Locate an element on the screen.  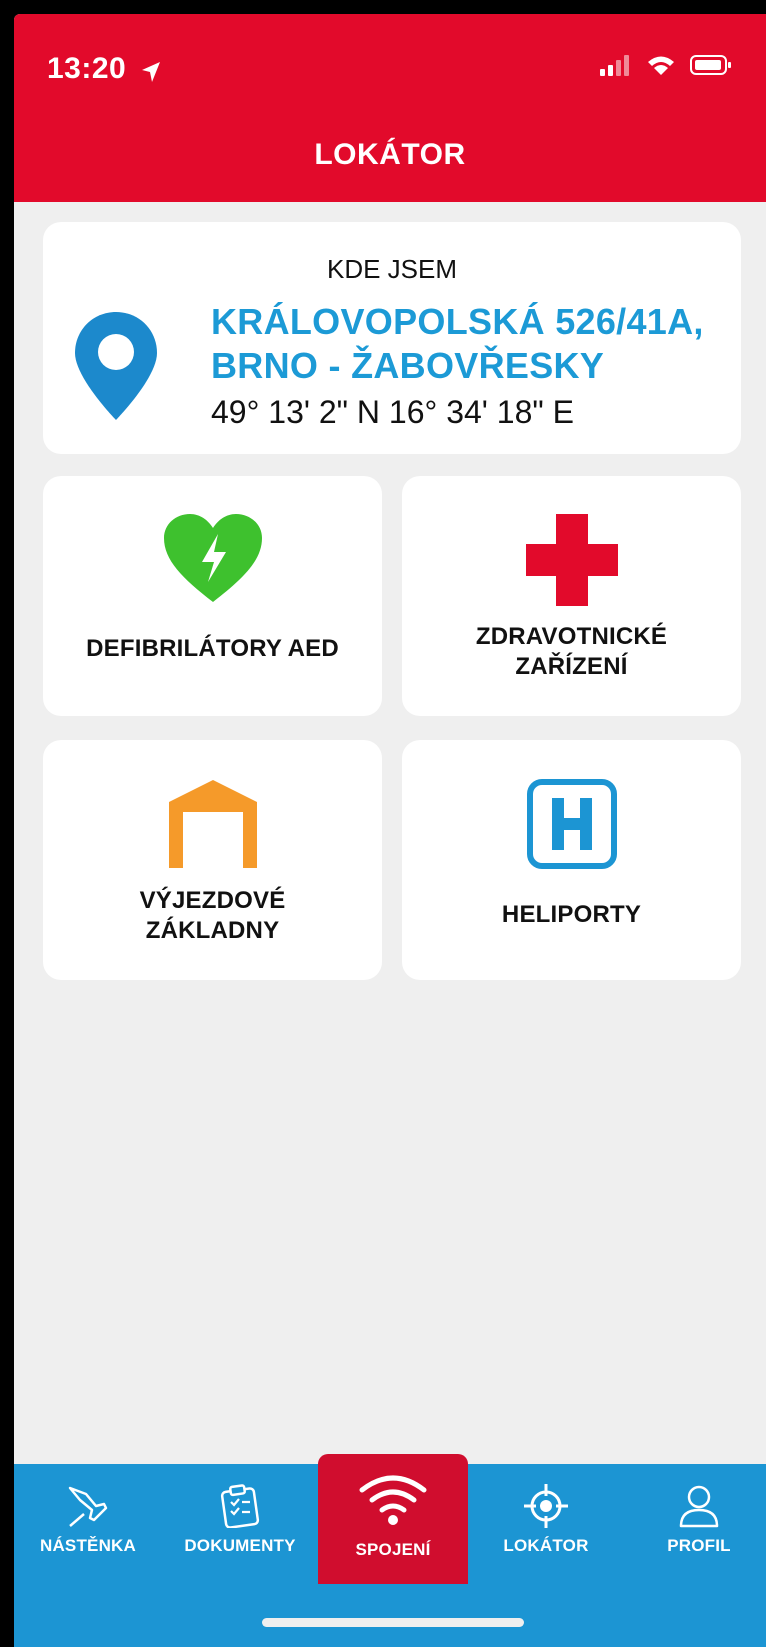
clipboard-icon is located at coordinates (240, 1506).